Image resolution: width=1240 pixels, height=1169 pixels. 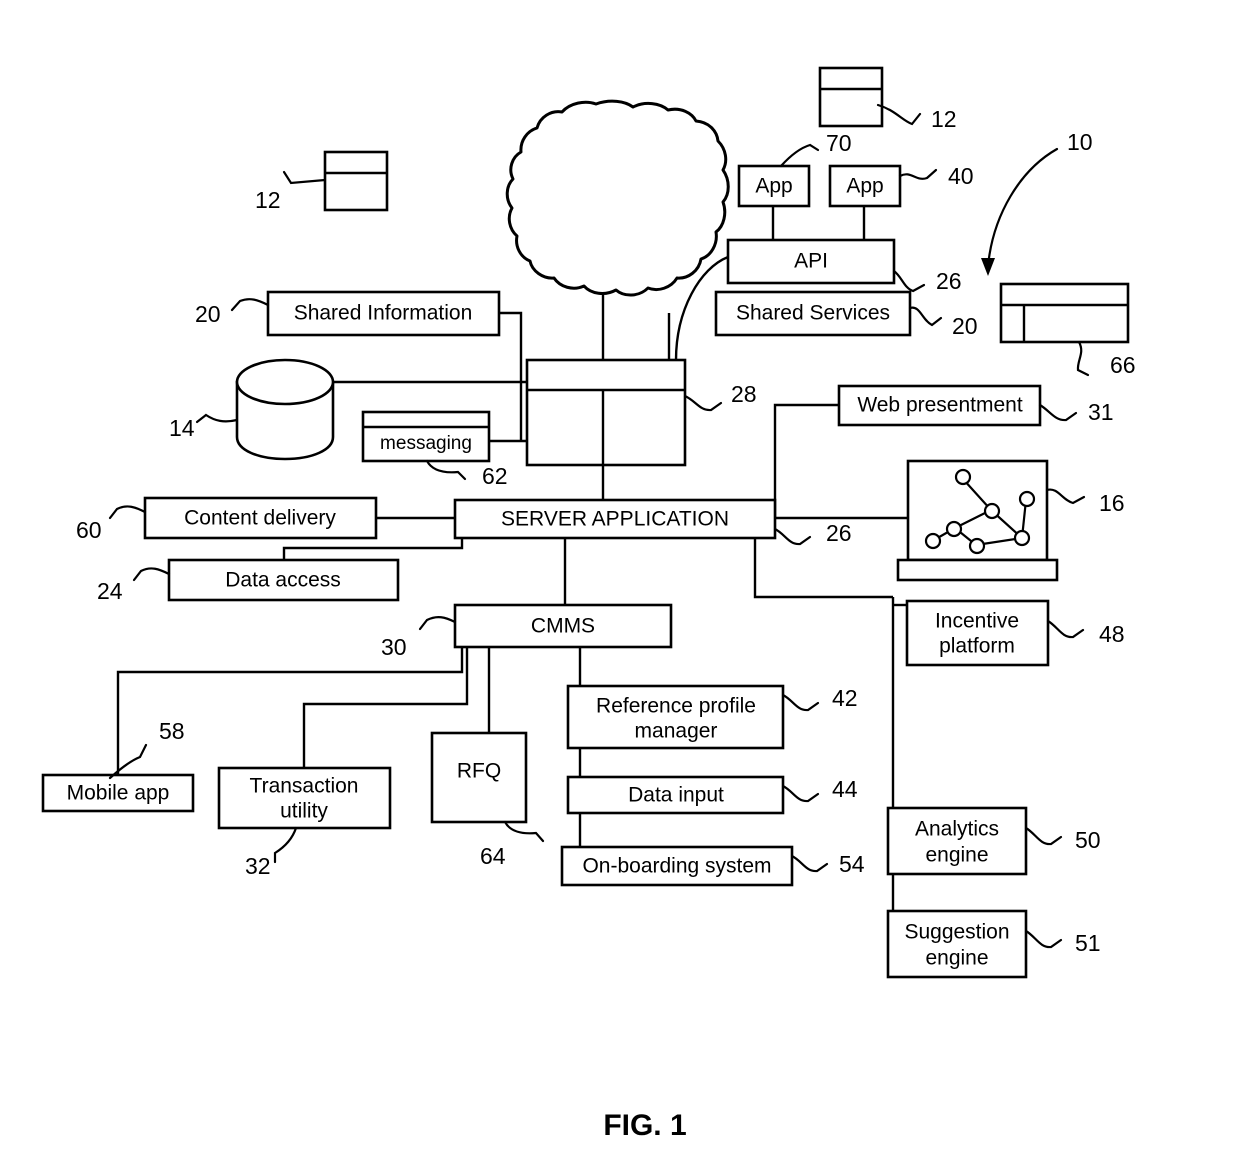 What do you see at coordinates (676, 731) in the screenshot?
I see `reference-profile-manager-label-line2: manager` at bounding box center [676, 731].